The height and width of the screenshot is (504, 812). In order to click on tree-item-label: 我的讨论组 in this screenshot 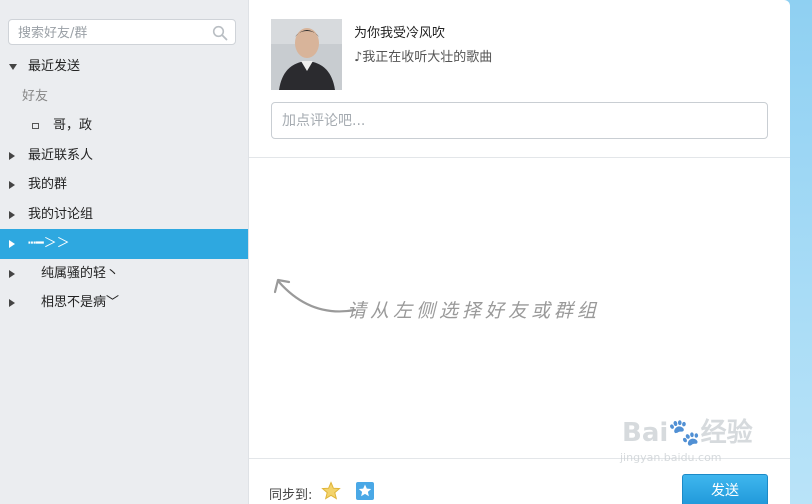, I will do `click(61, 214)`.